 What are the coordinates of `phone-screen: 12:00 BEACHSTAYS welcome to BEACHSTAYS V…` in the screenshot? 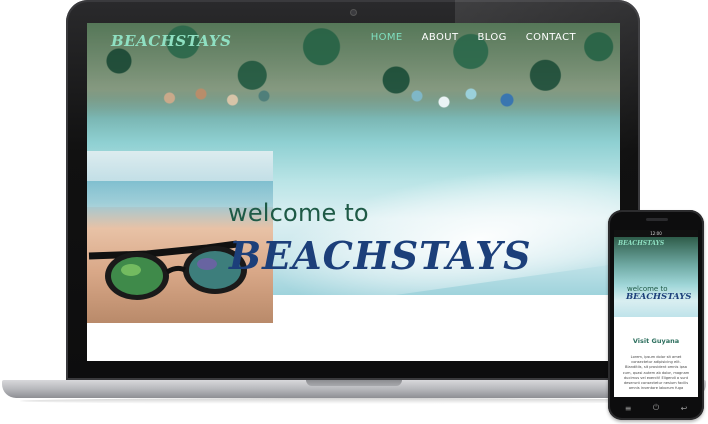 It's located at (656, 313).